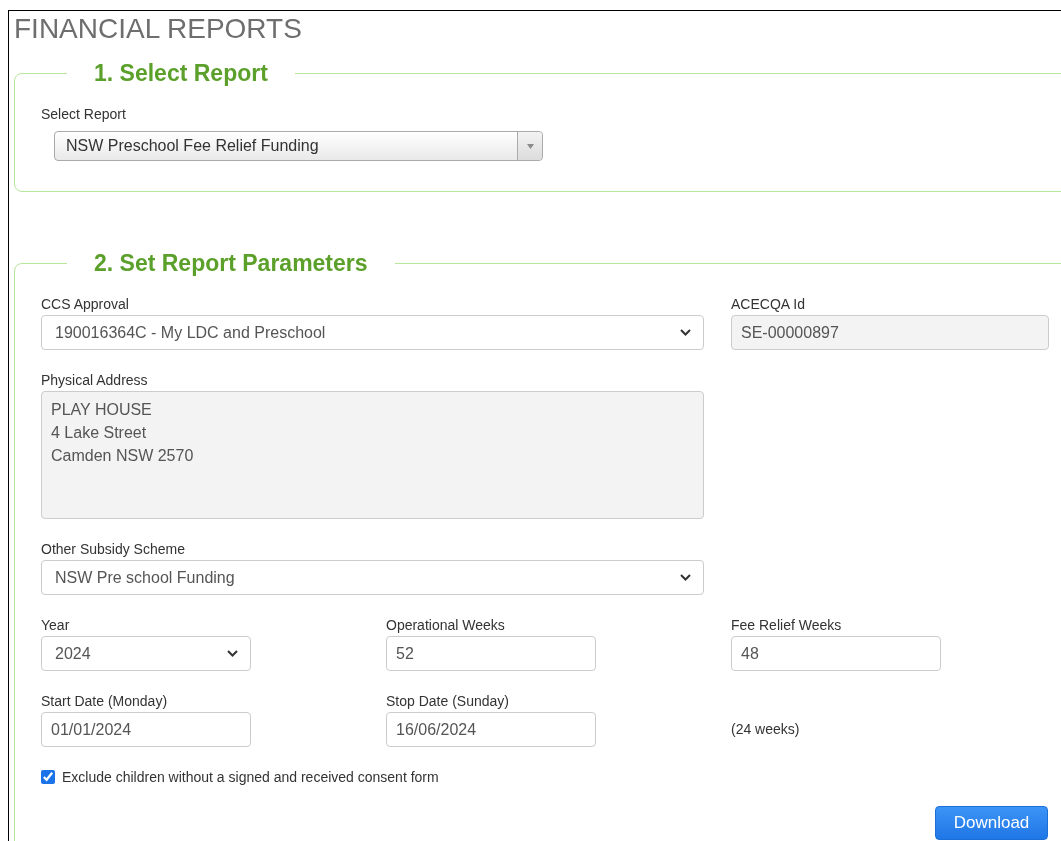 The image size is (1061, 841). What do you see at coordinates (105, 701) in the screenshot?
I see `field-label: Start Date (Monday)` at bounding box center [105, 701].